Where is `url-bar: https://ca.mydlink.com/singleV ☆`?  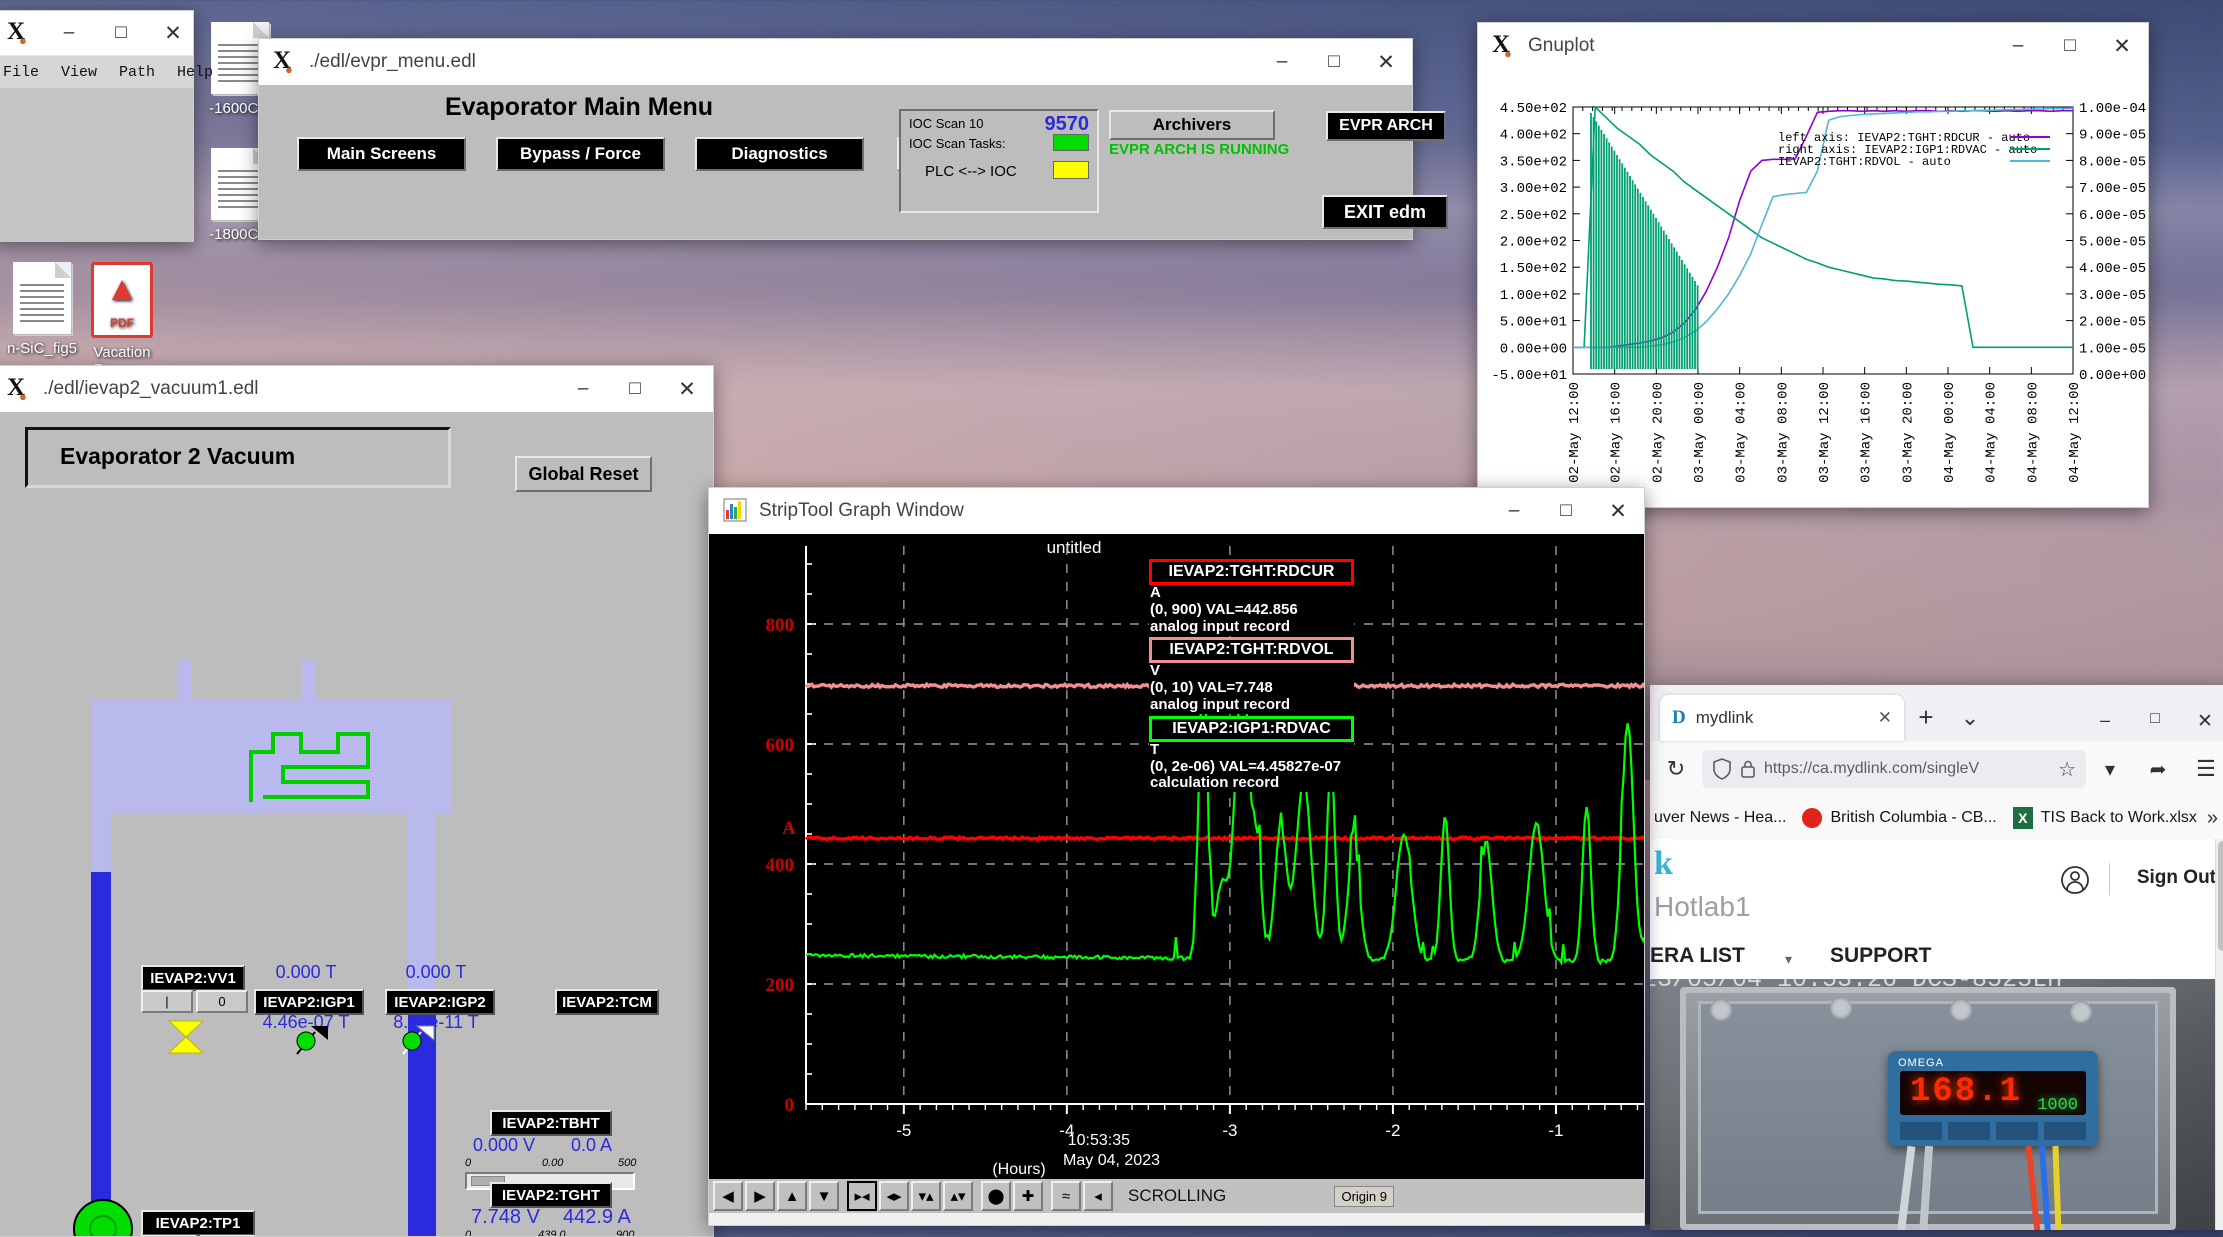 url-bar: https://ca.mydlink.com/singleV ☆ is located at coordinates (1894, 769).